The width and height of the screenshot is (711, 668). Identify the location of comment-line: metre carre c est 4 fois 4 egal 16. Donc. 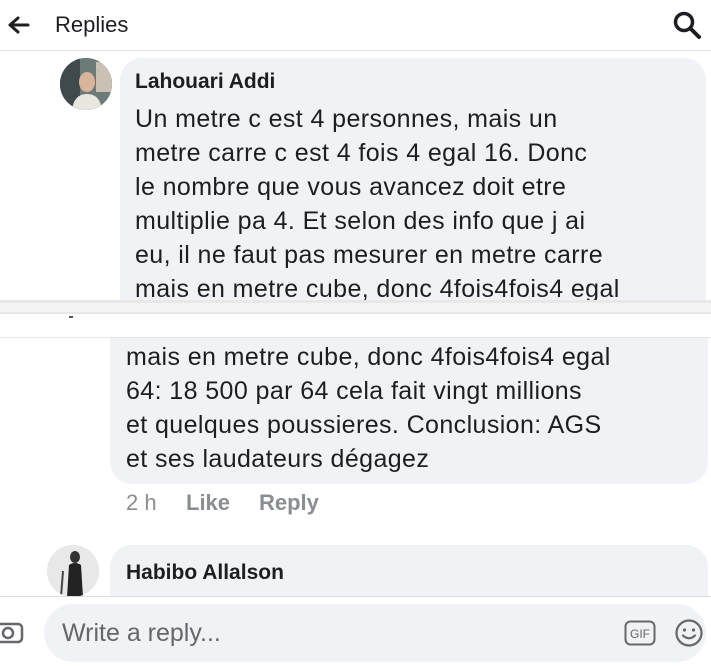
(361, 153).